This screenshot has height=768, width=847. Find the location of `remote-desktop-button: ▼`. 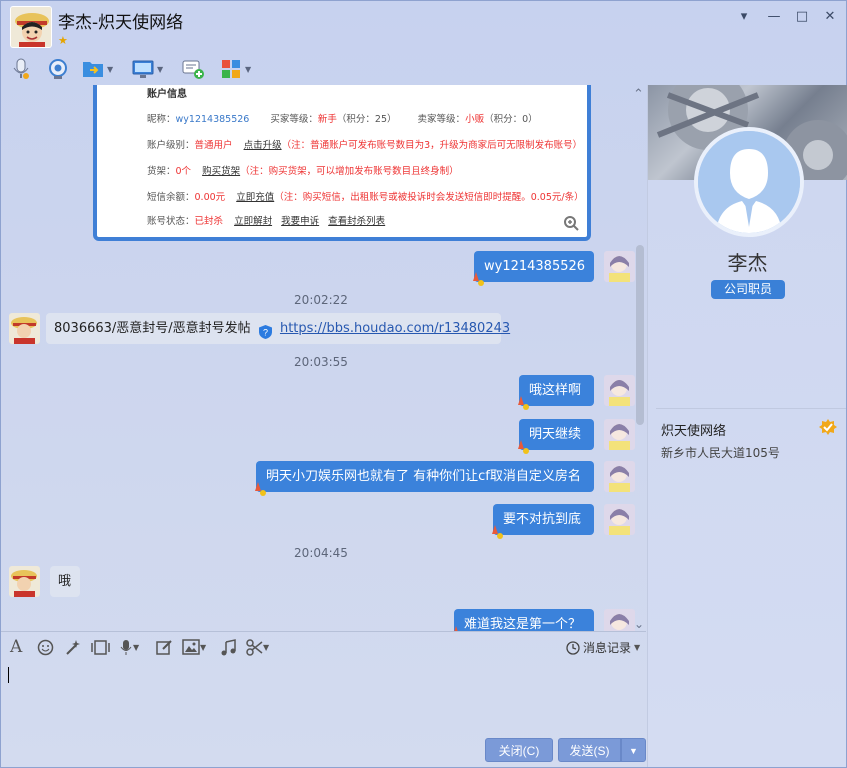

remote-desktop-button: ▼ is located at coordinates (147, 69).